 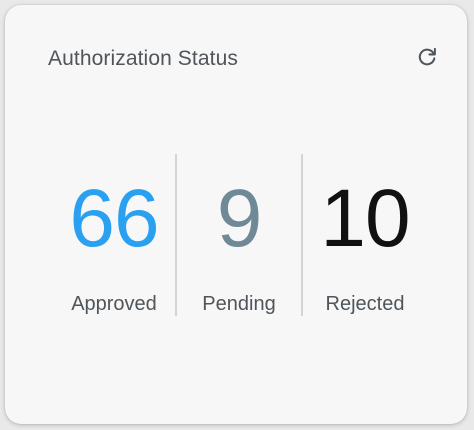 I want to click on rejected-count: 10, so click(x=365, y=218).